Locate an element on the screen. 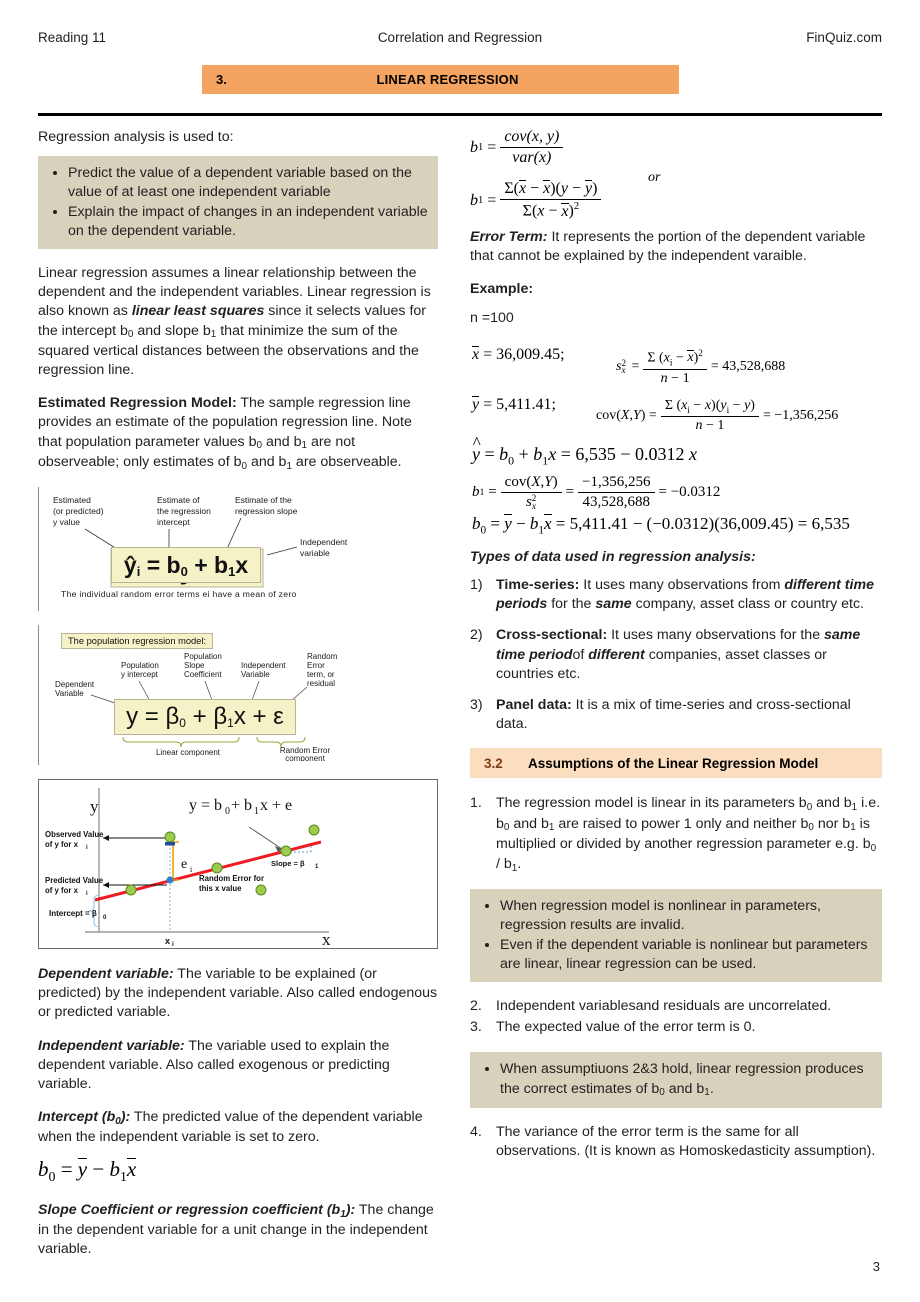 The image size is (920, 1302). svg-text: Observed Value is located at coordinates (74, 834).